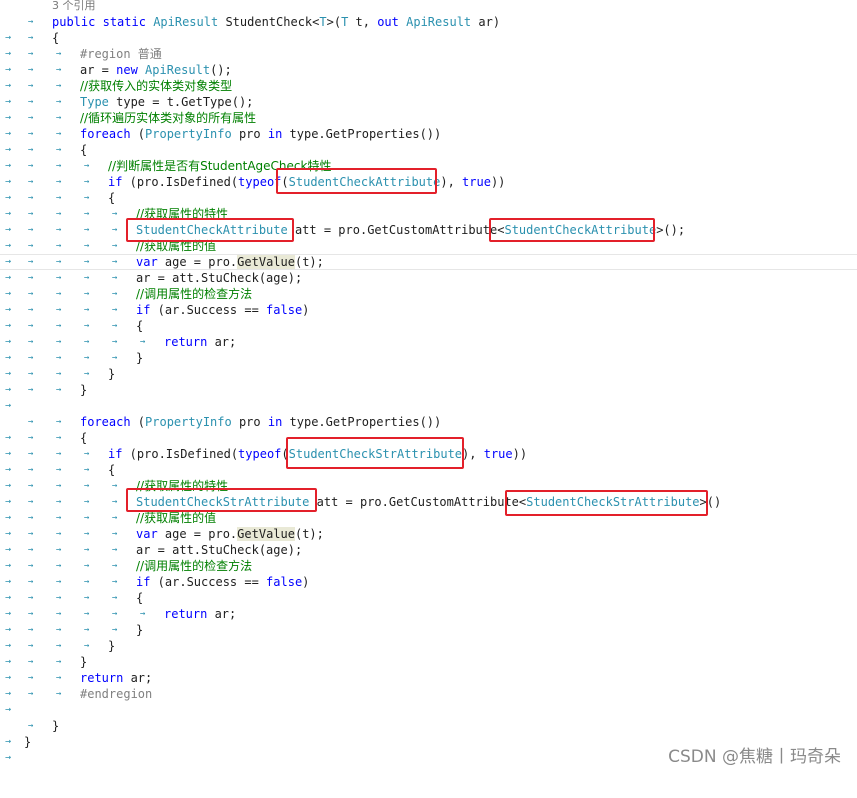 This screenshot has width=857, height=798. Describe the element at coordinates (428, 7) in the screenshot. I see `reference-count-line: 3 个引用` at that location.